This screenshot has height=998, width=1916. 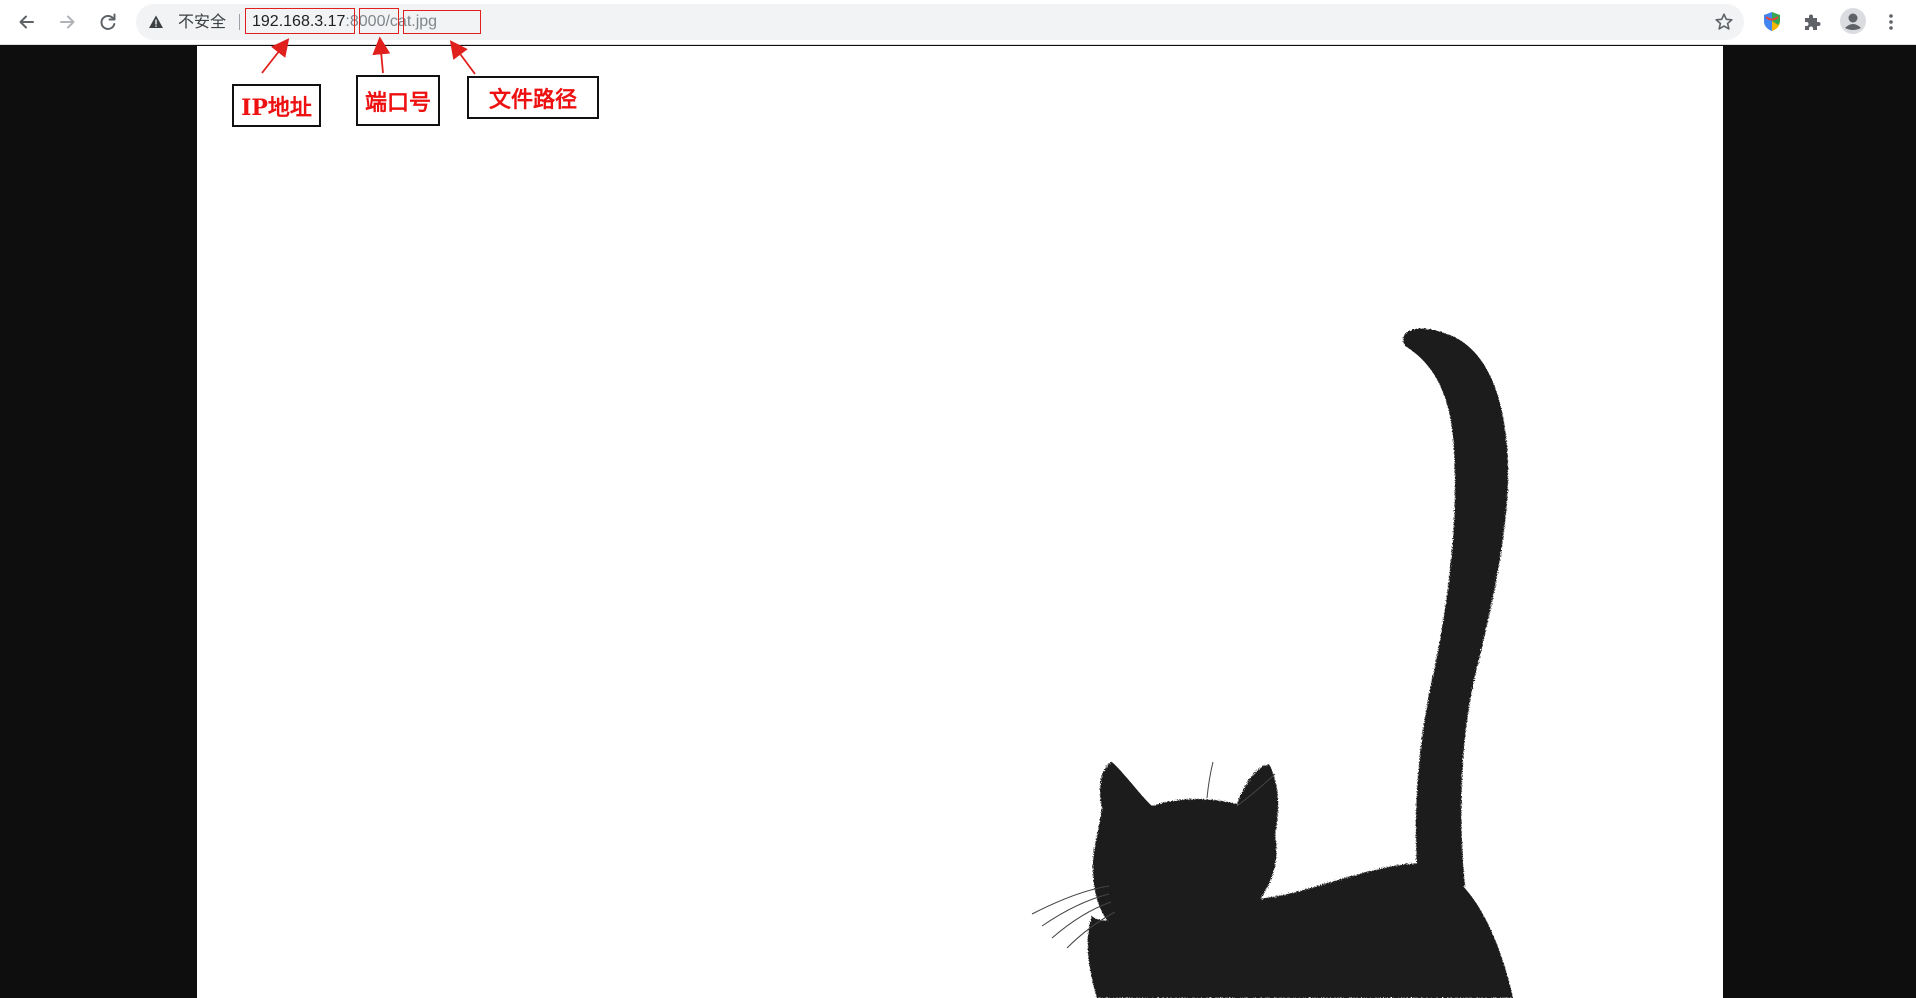 I want to click on warning-triangle-icon, so click(x=156, y=22).